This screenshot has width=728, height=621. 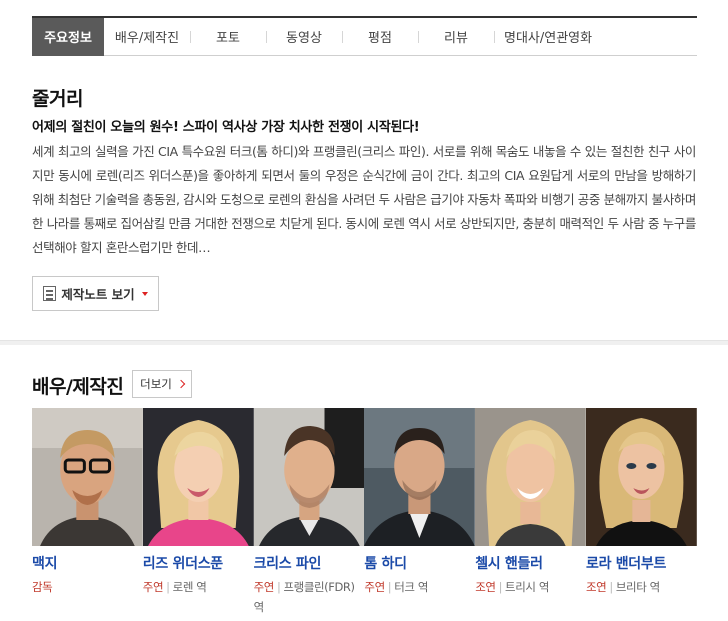 I want to click on tab-photo: 포토, so click(x=228, y=37).